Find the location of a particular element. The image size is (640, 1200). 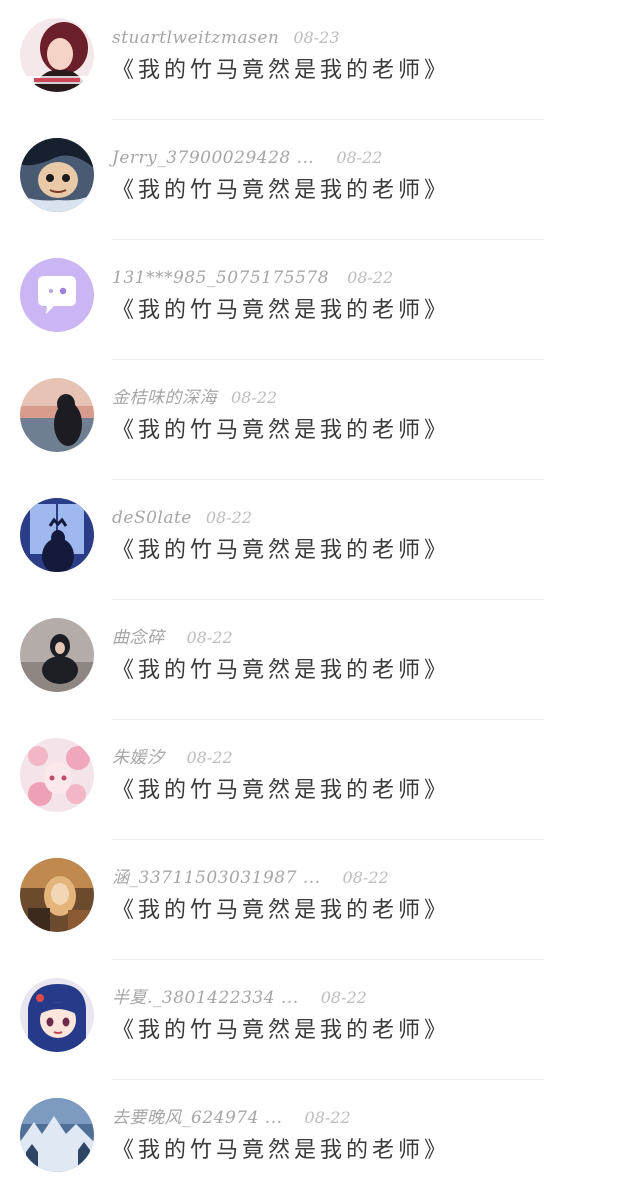

comment-item: 131***985_5075175578 08-22 《我的竹马竟然是我的老师》 is located at coordinates (320, 300).